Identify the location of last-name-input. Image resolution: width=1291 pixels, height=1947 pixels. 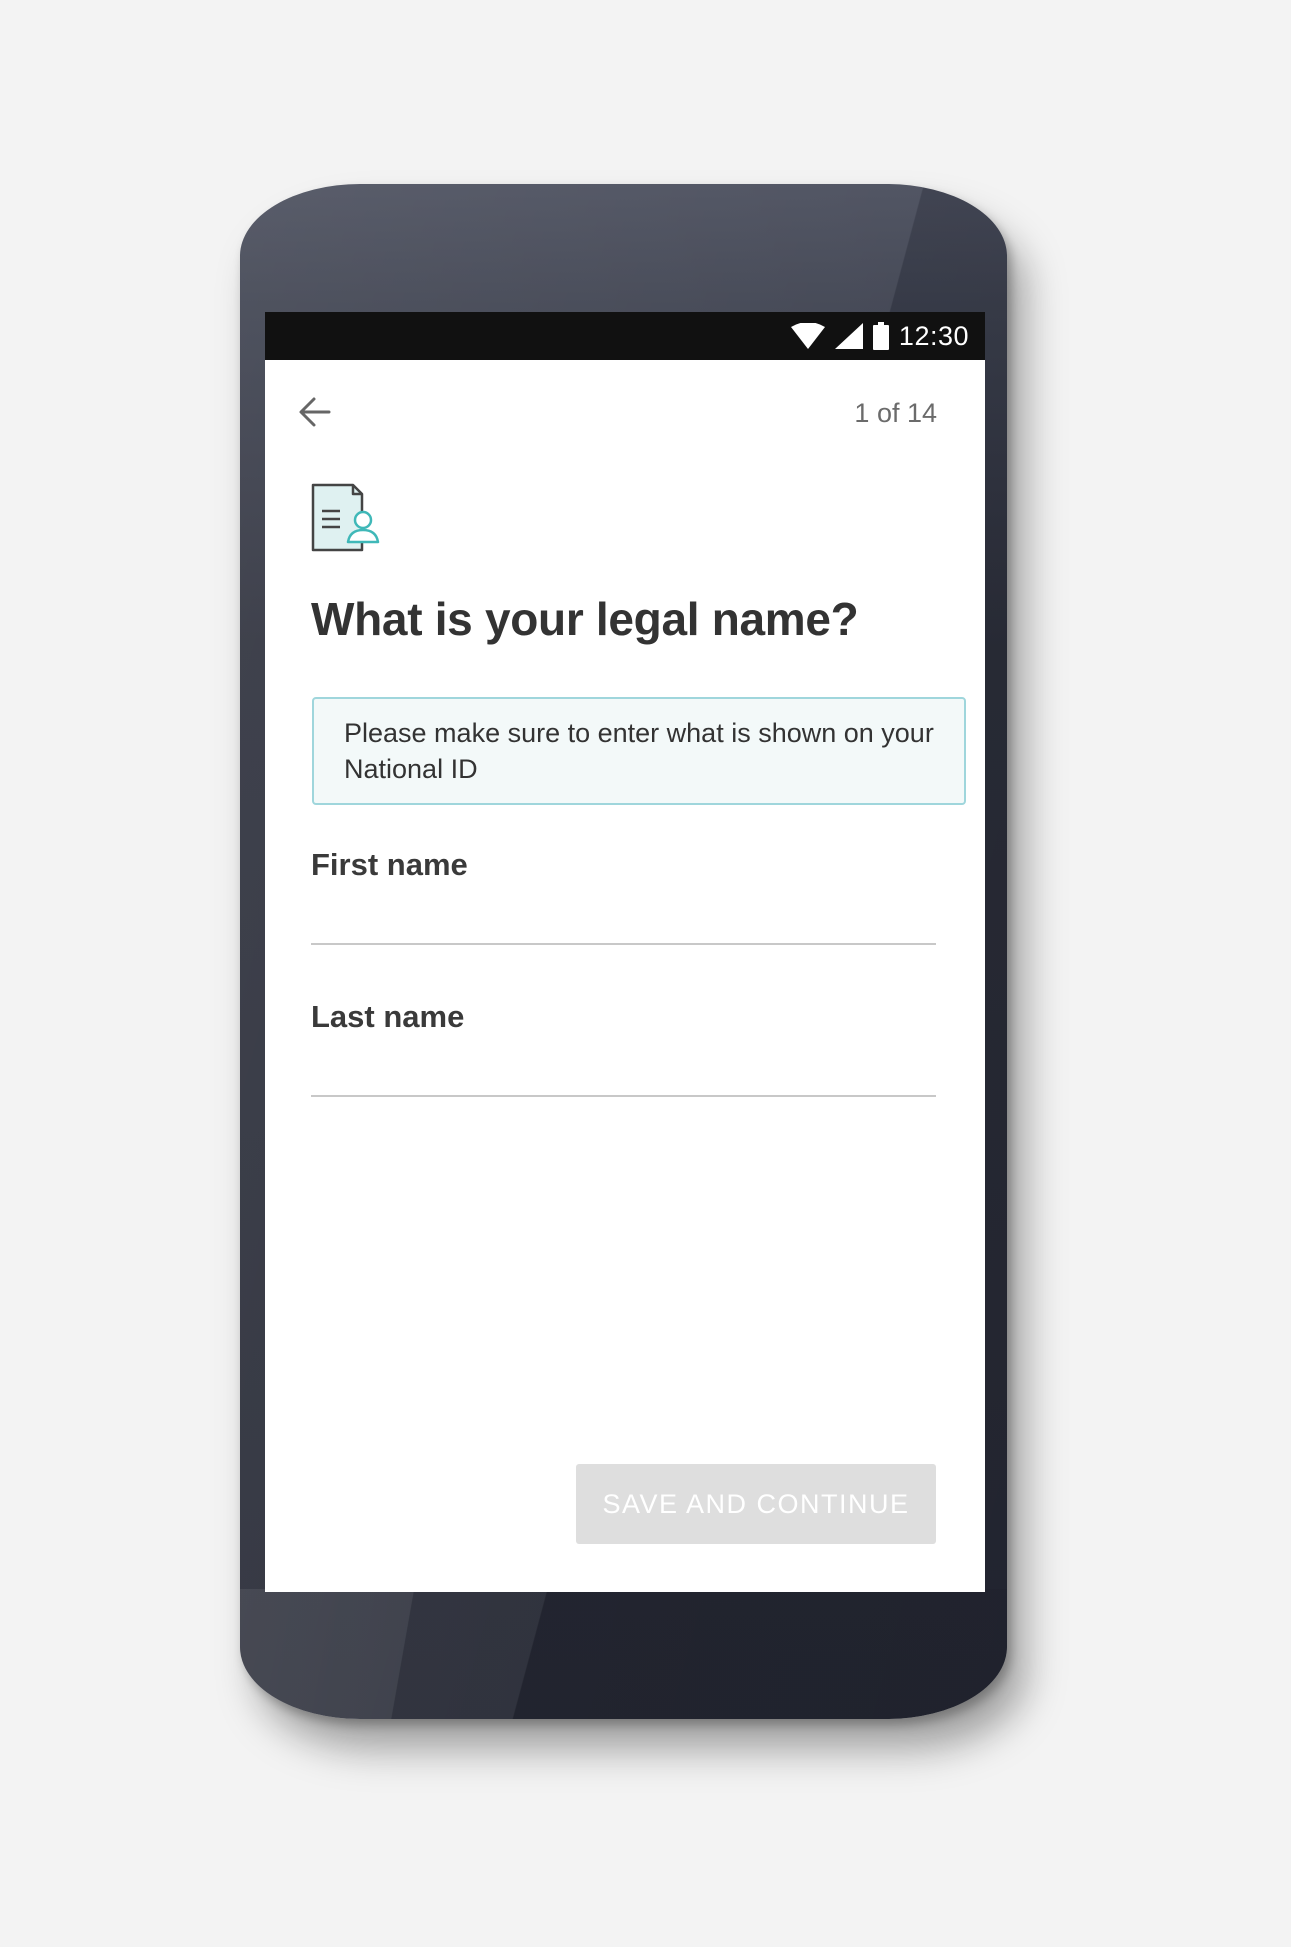
(623, 1076).